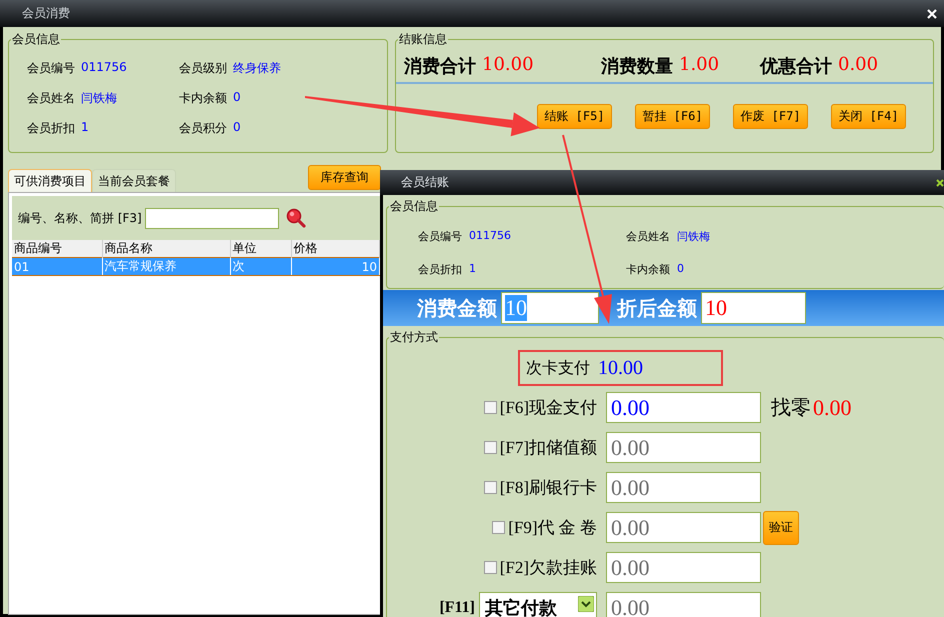  I want to click on card-payment-value: 10.00, so click(620, 368).